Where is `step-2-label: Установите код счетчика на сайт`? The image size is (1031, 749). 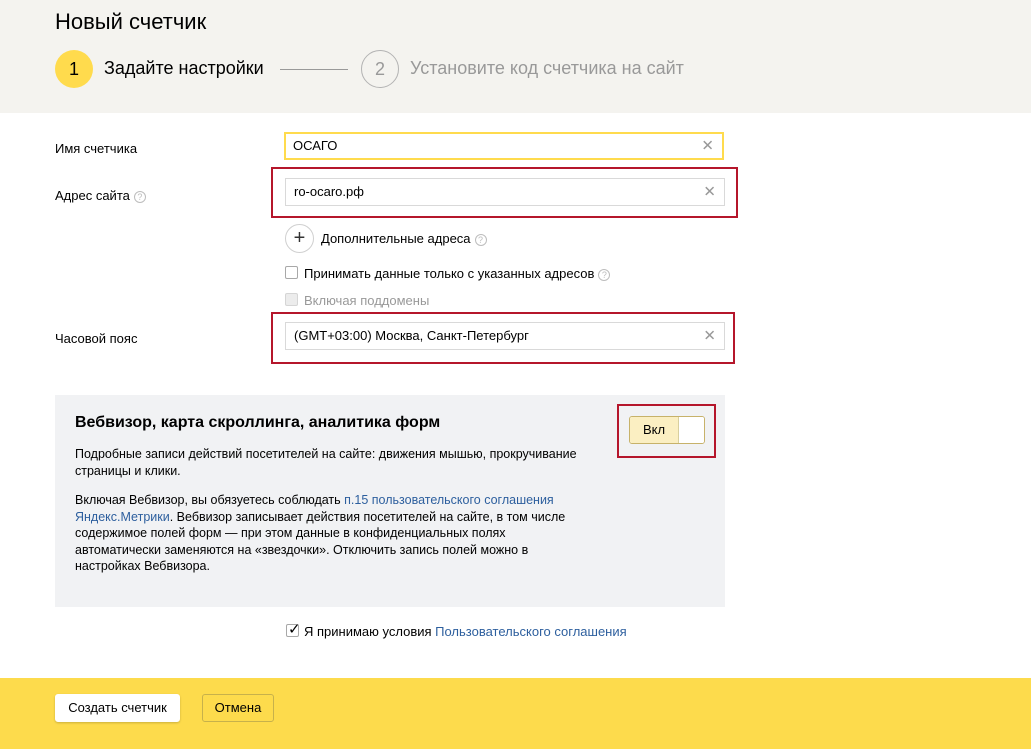
step-2-label: Установите код счетчика на сайт is located at coordinates (547, 68).